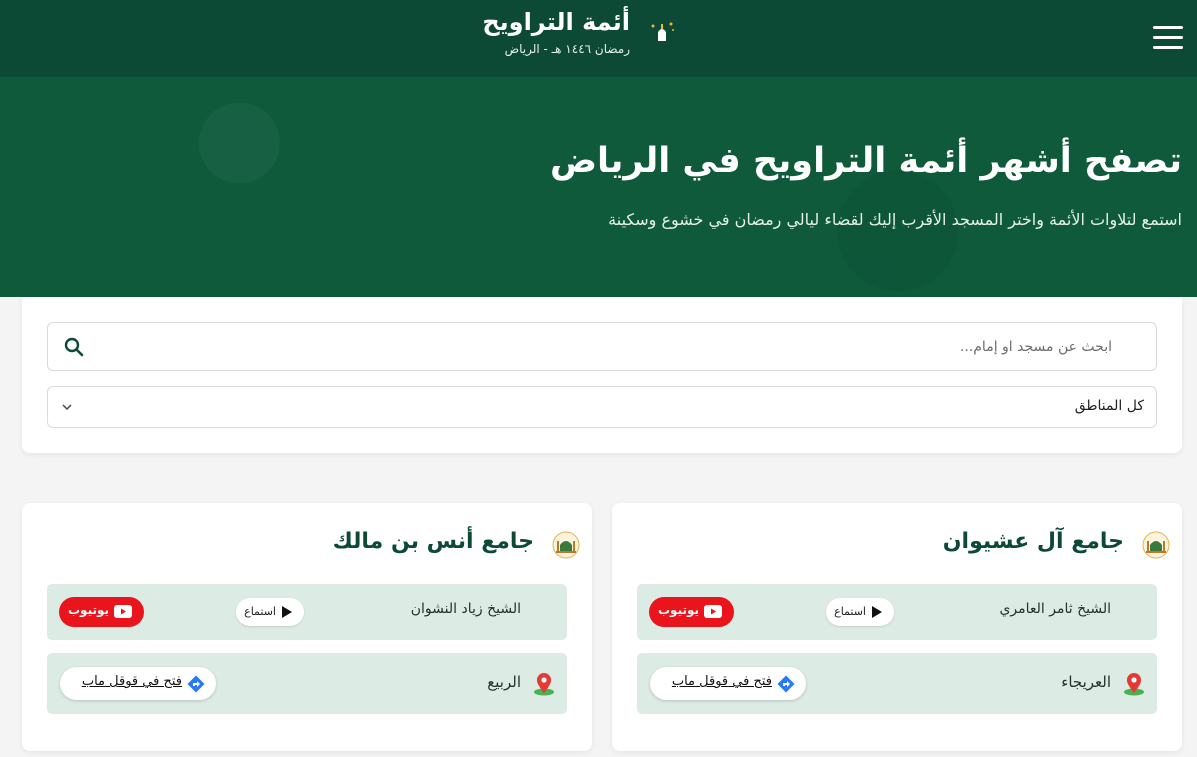 The width and height of the screenshot is (1197, 757). What do you see at coordinates (897, 612) in the screenshot?
I see `imam-row: الشيخ ثامر العامري استماع يوتيوب` at bounding box center [897, 612].